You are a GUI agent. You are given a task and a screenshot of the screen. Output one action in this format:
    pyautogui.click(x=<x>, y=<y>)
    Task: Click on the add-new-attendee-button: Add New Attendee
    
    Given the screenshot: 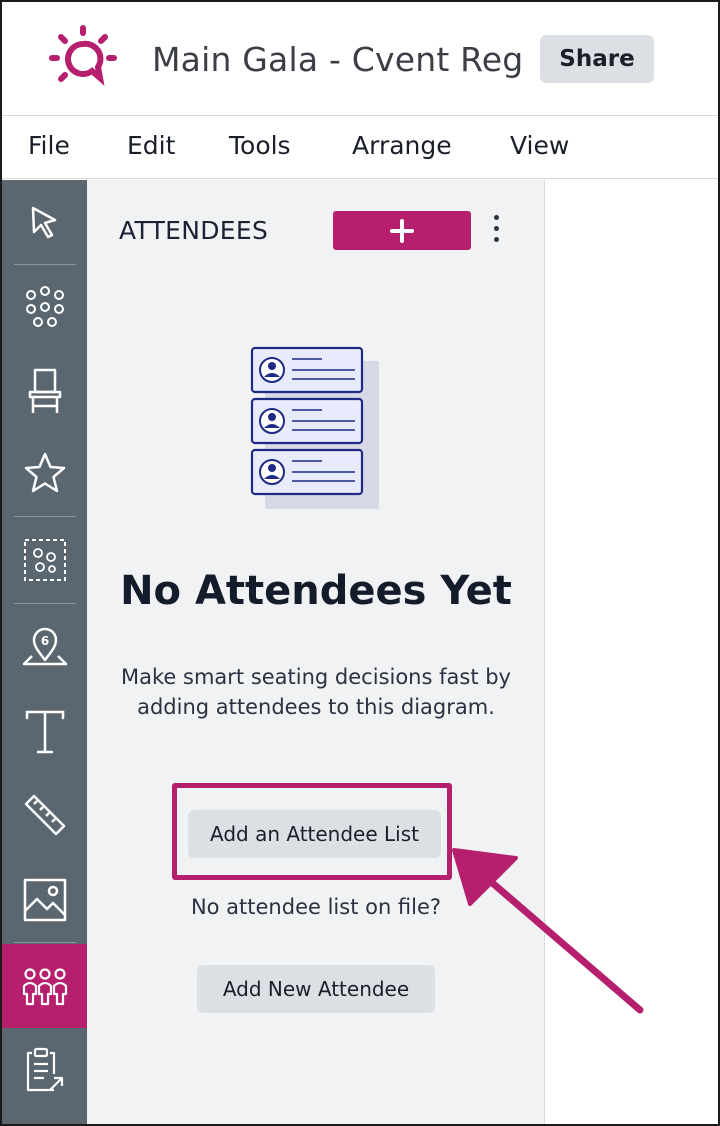 What is the action you would take?
    pyautogui.click(x=316, y=989)
    